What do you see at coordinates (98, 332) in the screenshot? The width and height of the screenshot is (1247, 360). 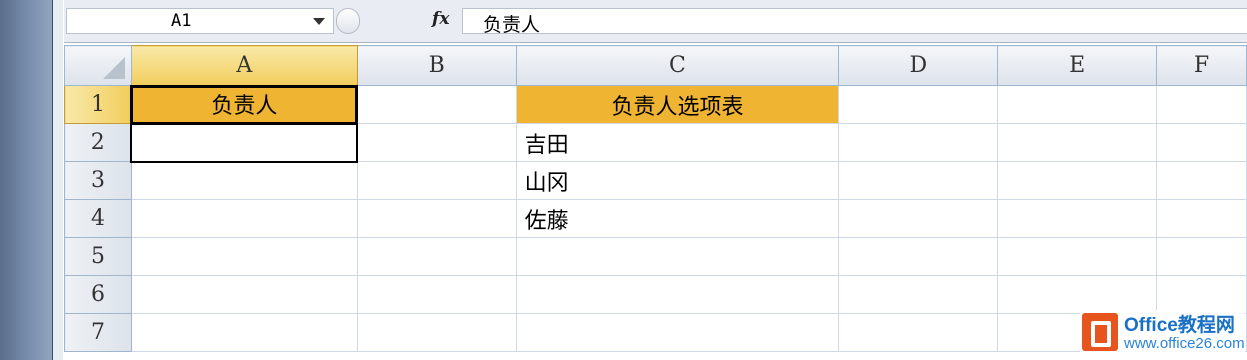 I see `row-header-7: 7` at bounding box center [98, 332].